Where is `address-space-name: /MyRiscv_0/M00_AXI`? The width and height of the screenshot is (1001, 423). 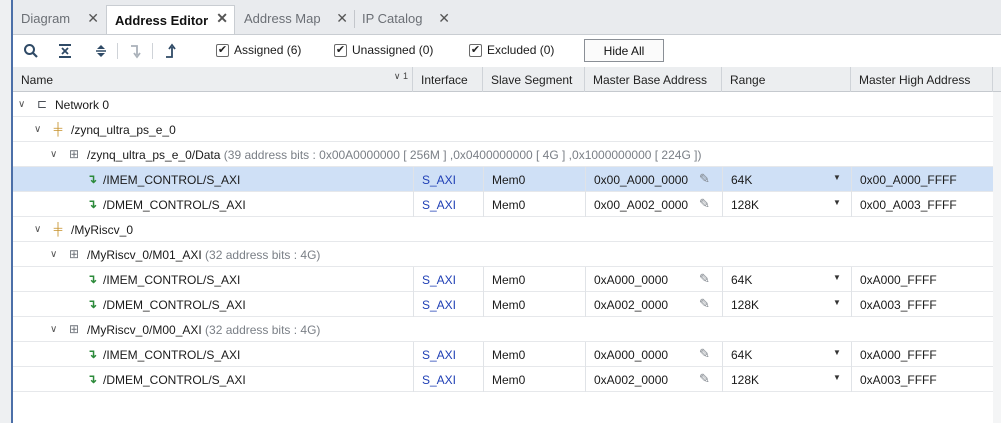
address-space-name: /MyRiscv_0/M00_AXI is located at coordinates (144, 329).